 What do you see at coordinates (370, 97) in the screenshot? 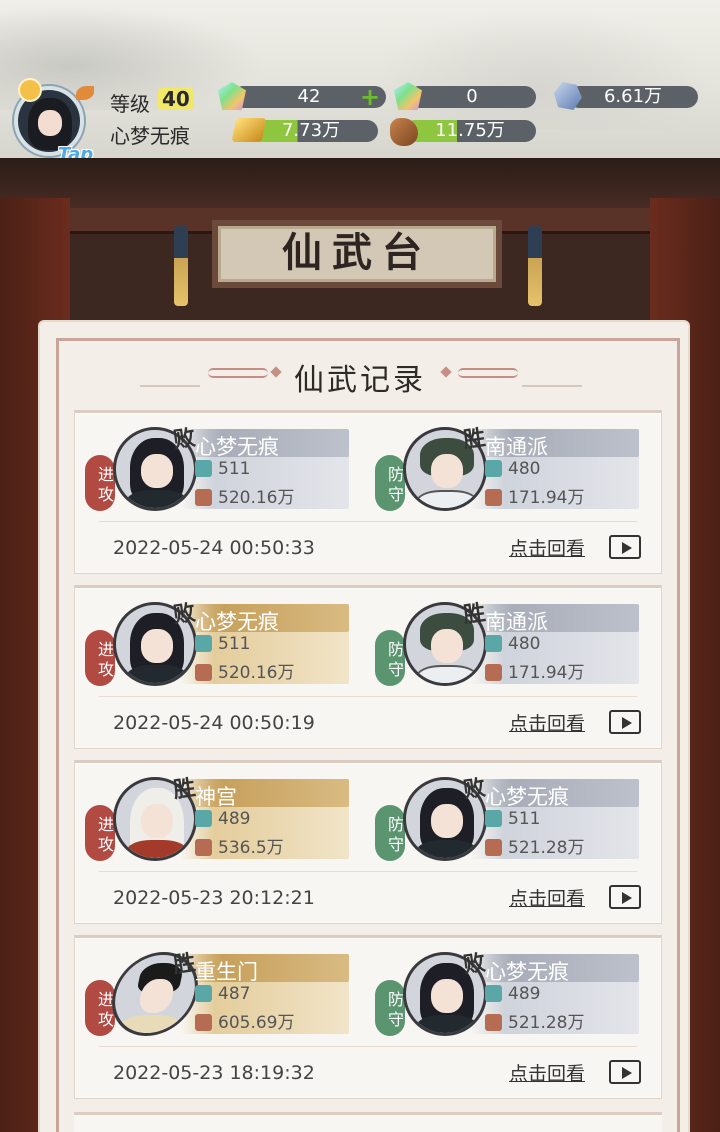
I see `add-gem-button: +` at bounding box center [370, 97].